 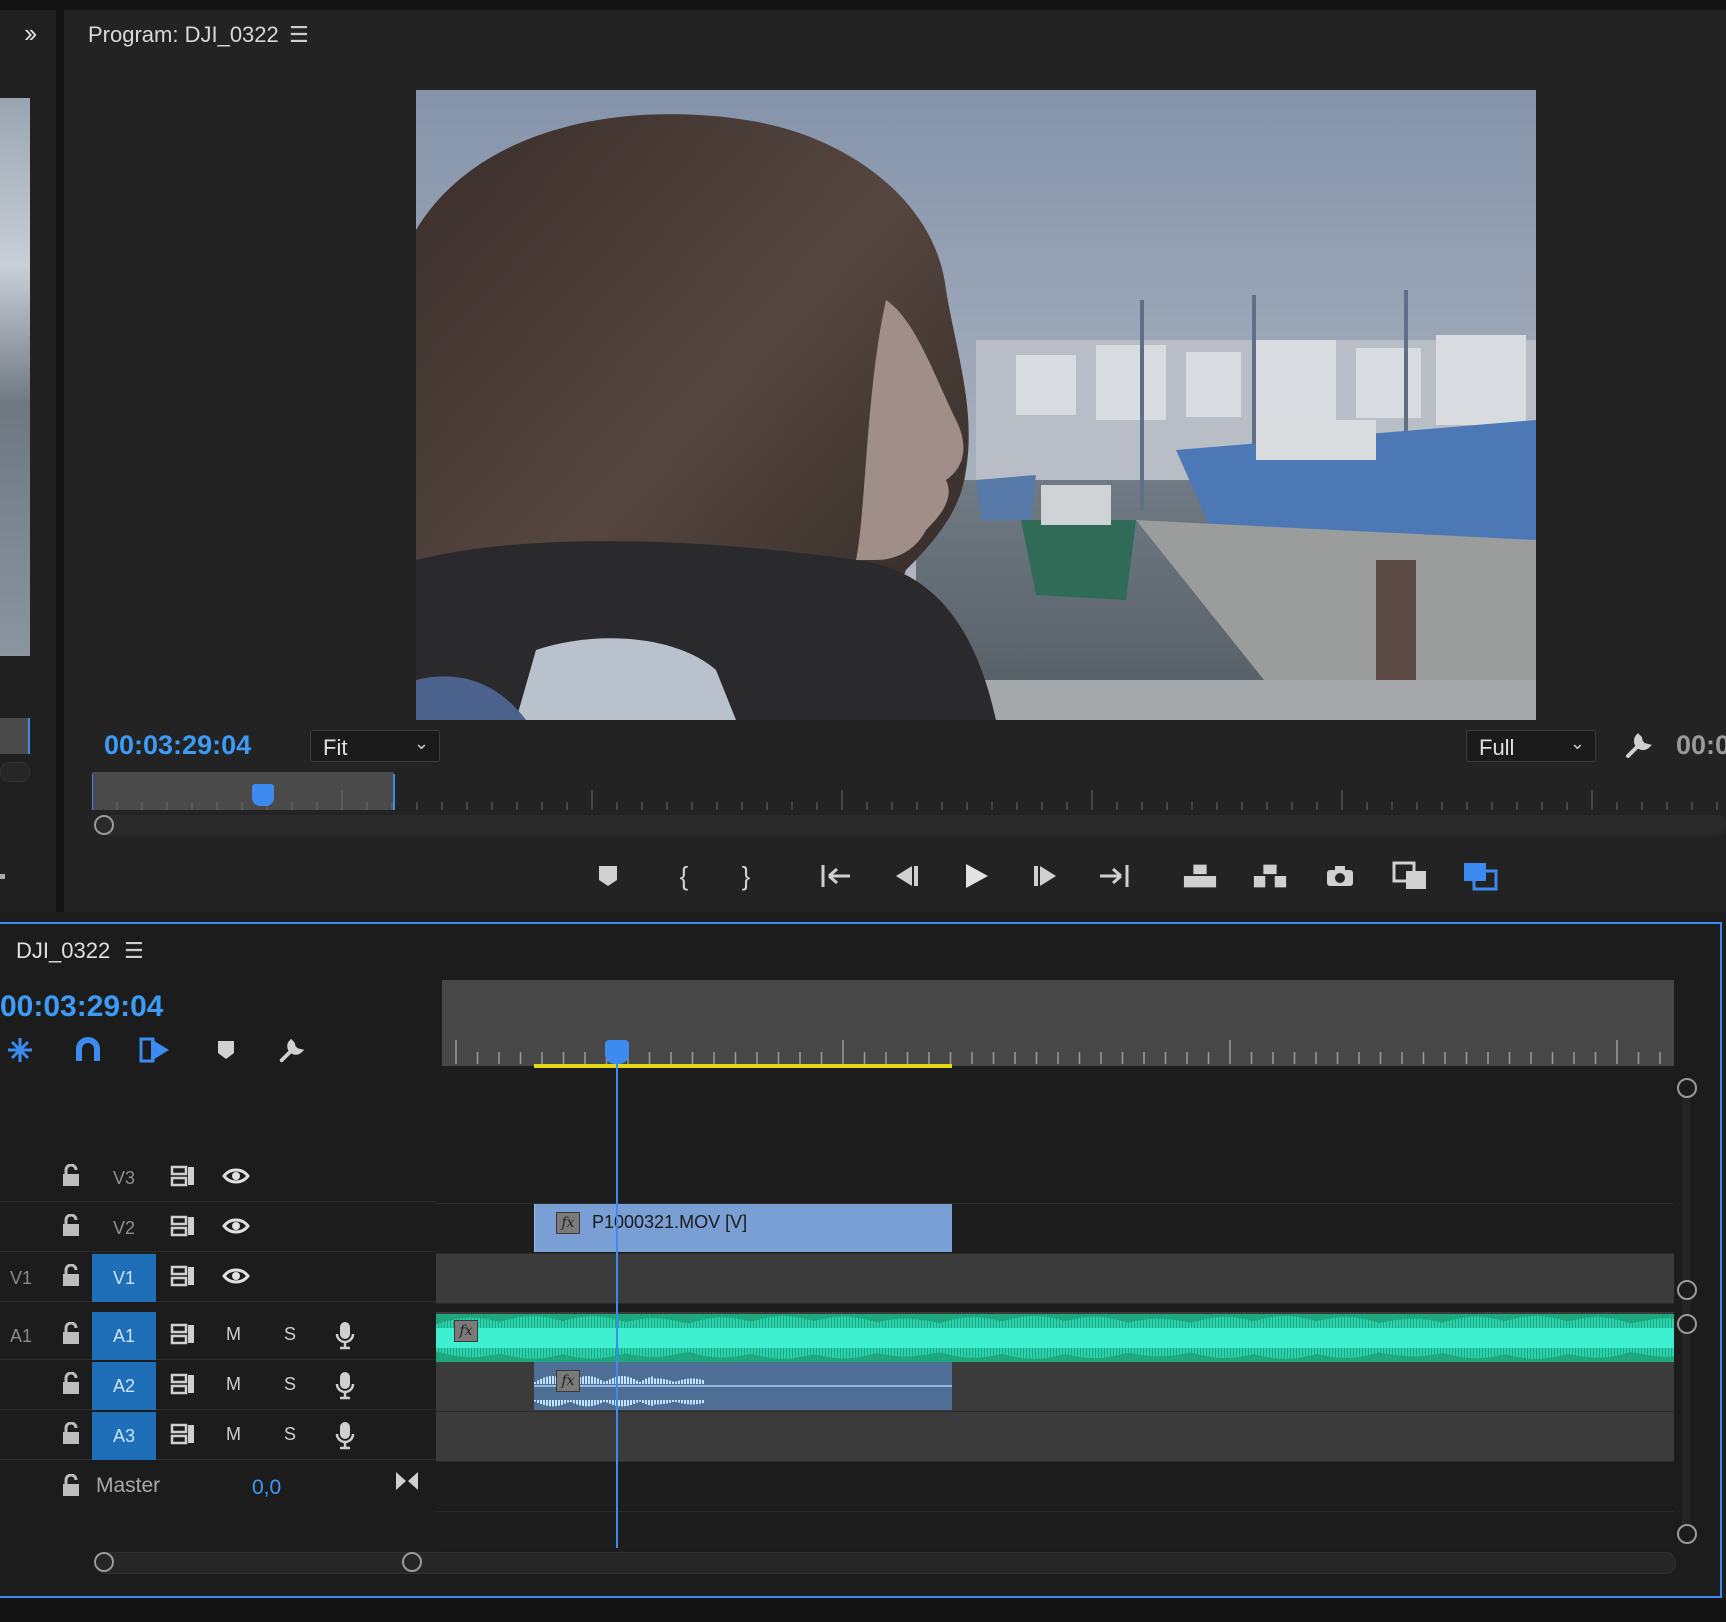 What do you see at coordinates (407, 1483) in the screenshot?
I see `master-collapse-icon` at bounding box center [407, 1483].